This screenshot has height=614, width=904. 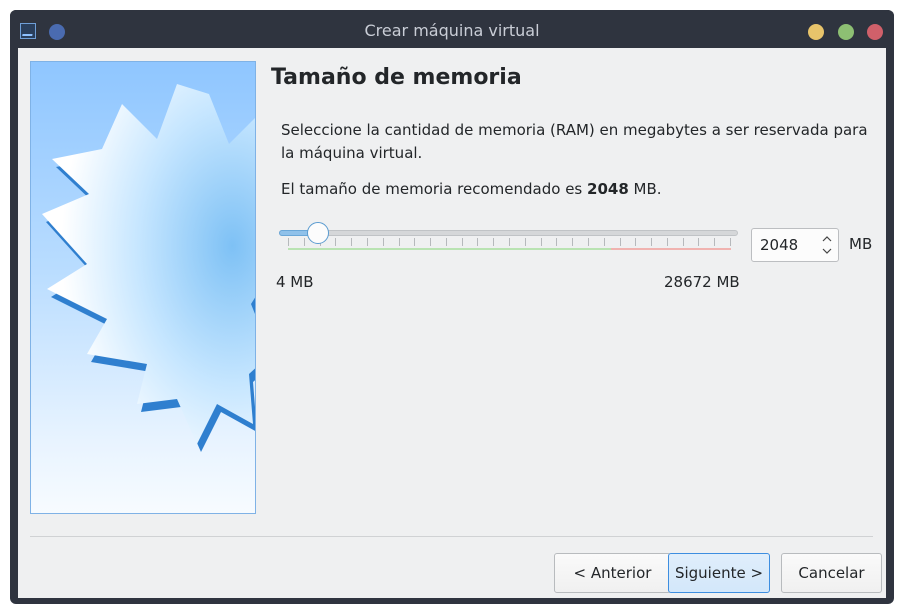 I want to click on slider-max-label: 28672 MB, so click(x=702, y=282).